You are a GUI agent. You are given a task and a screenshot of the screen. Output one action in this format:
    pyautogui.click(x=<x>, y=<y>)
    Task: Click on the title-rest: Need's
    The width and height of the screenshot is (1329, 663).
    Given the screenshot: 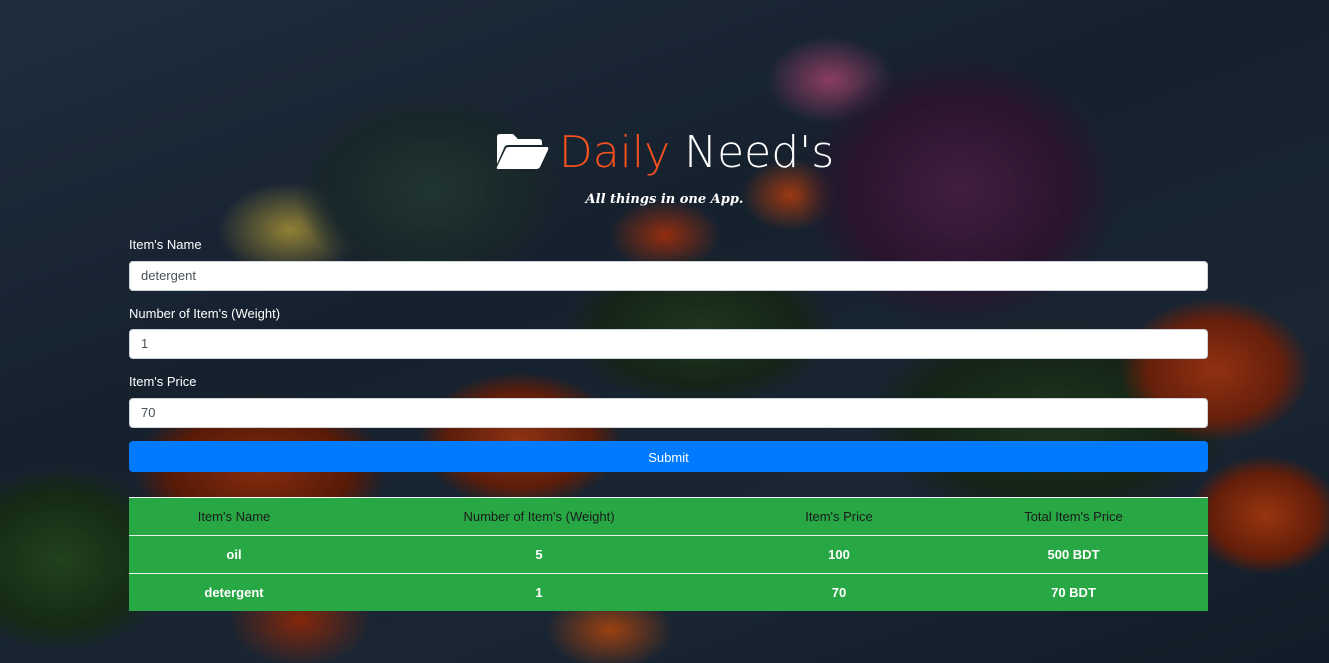 What is the action you would take?
    pyautogui.click(x=752, y=152)
    